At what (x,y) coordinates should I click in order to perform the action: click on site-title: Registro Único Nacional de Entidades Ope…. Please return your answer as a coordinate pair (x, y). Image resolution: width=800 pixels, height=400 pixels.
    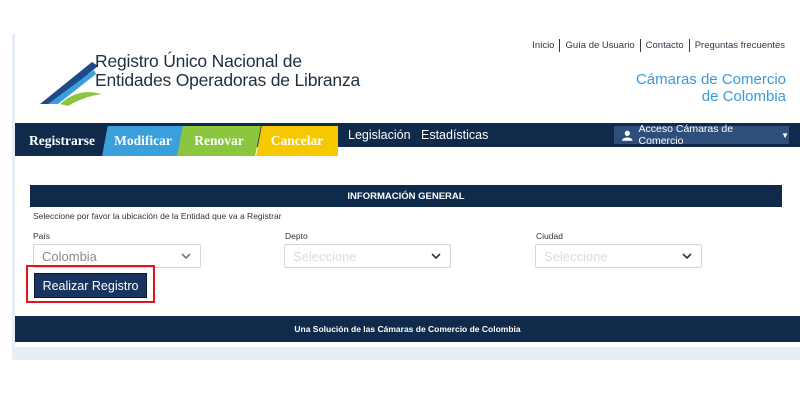
    Looking at the image, I should click on (227, 71).